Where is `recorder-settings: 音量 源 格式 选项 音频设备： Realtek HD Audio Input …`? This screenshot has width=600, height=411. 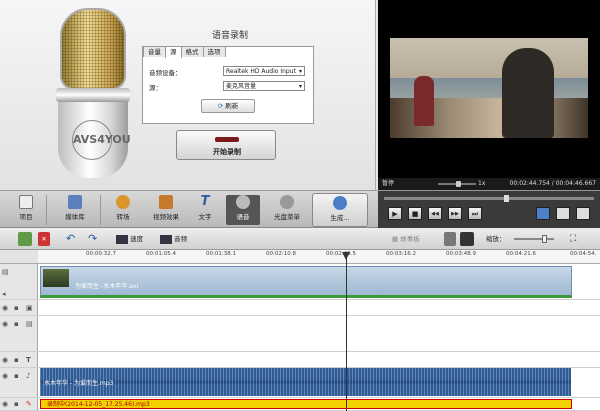
recorder-settings: 音量 源 格式 选项 音频设备： Realtek HD Audio Input … is located at coordinates (228, 85).